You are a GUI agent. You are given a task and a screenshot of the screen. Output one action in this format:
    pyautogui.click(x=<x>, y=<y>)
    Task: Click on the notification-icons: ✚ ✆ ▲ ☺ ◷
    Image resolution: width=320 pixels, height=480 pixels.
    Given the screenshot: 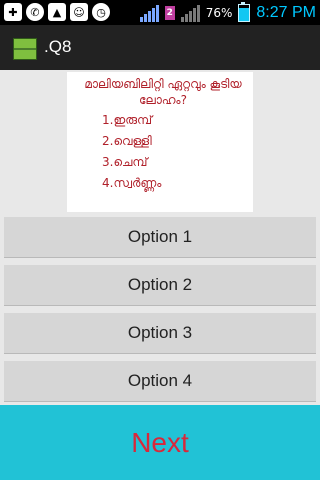 What is the action you would take?
    pyautogui.click(x=57, y=12)
    